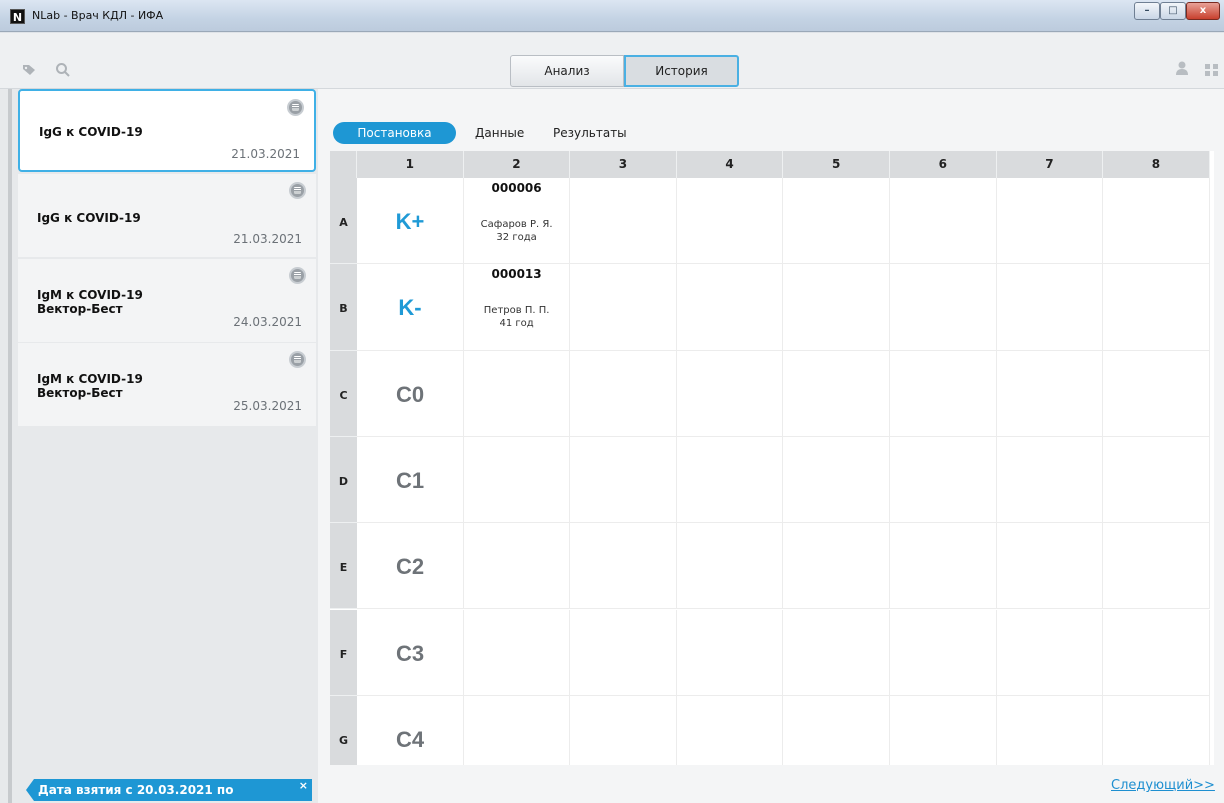  Describe the element at coordinates (410, 653) in the screenshot. I see `control-label: C3` at that location.